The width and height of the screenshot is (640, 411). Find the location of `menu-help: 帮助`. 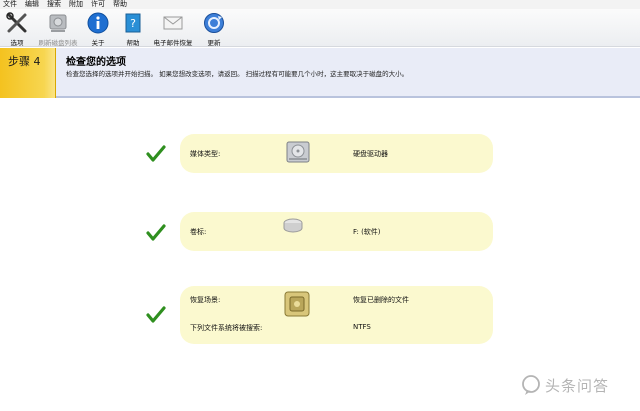

menu-help: 帮助 is located at coordinates (121, 4).